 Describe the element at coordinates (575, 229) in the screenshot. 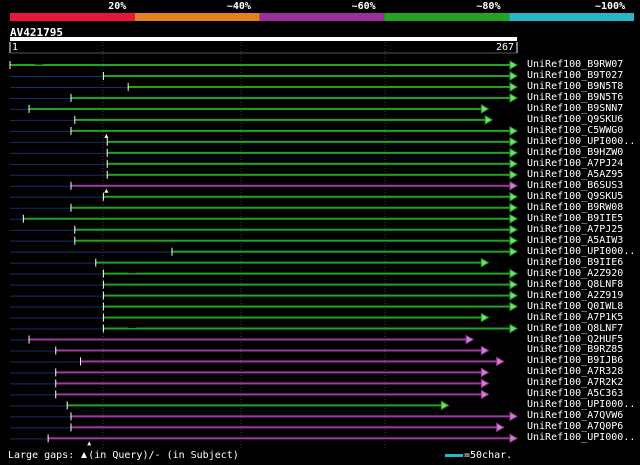

I see `hit-label: UniRef100_A7PJ25` at that location.